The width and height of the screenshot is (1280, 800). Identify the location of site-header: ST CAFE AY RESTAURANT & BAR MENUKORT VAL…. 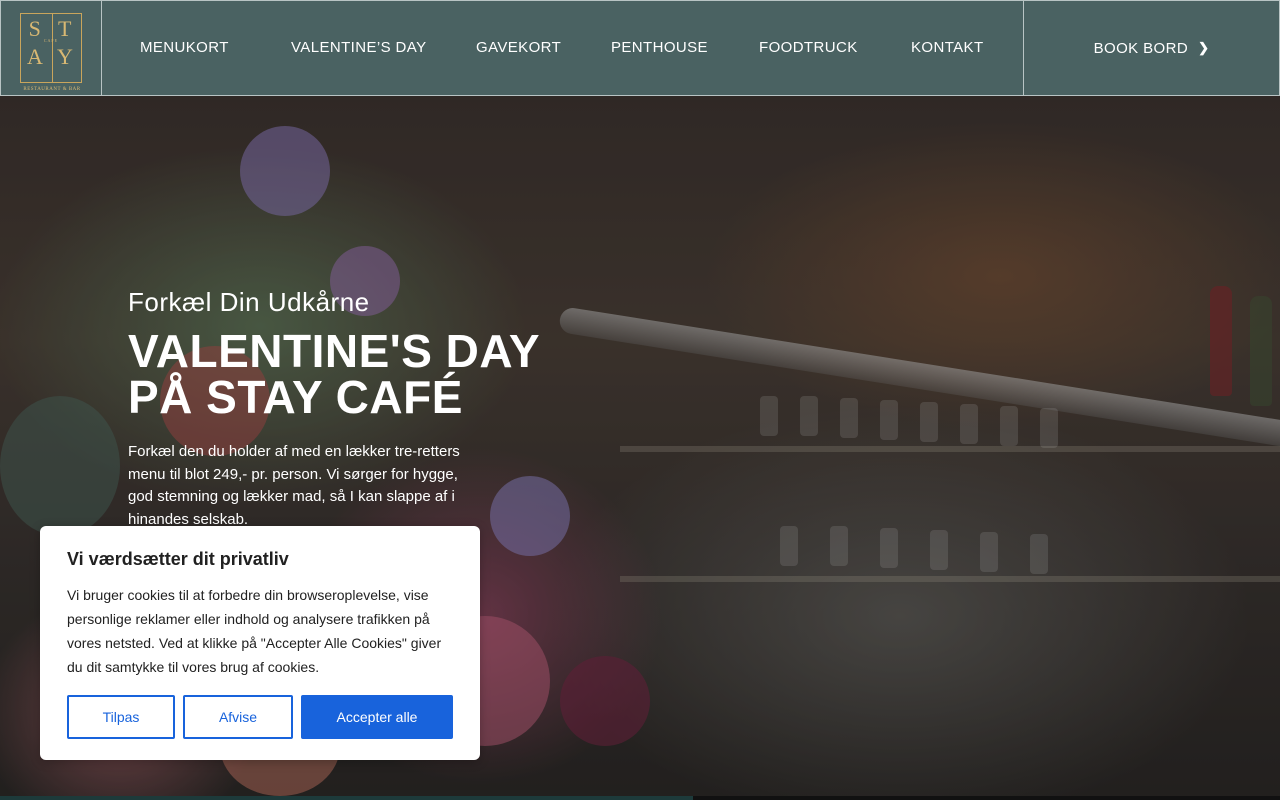
(640, 48).